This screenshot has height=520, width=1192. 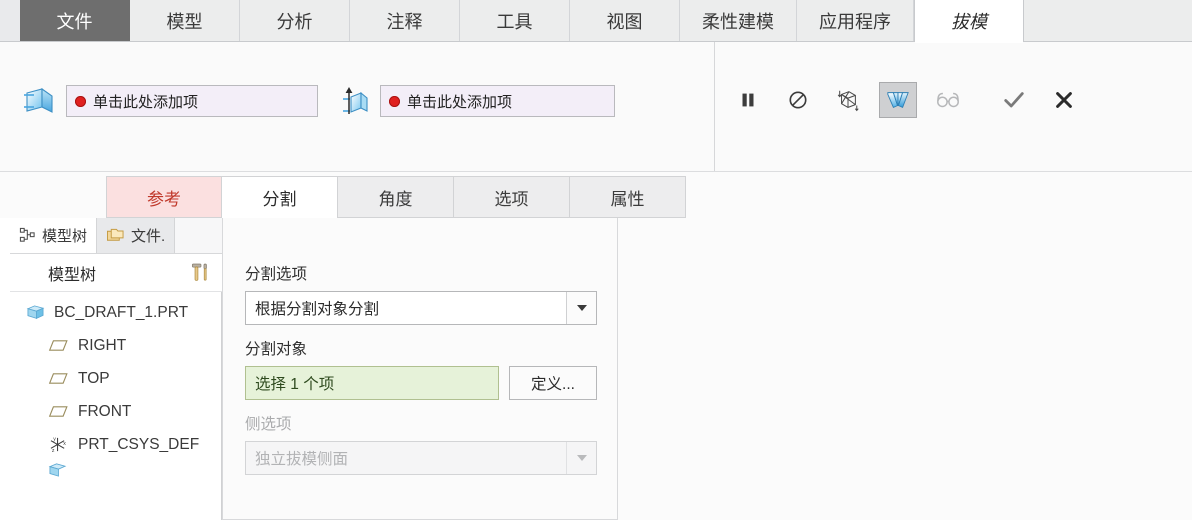 I want to click on confirm-button, so click(x=1014, y=100).